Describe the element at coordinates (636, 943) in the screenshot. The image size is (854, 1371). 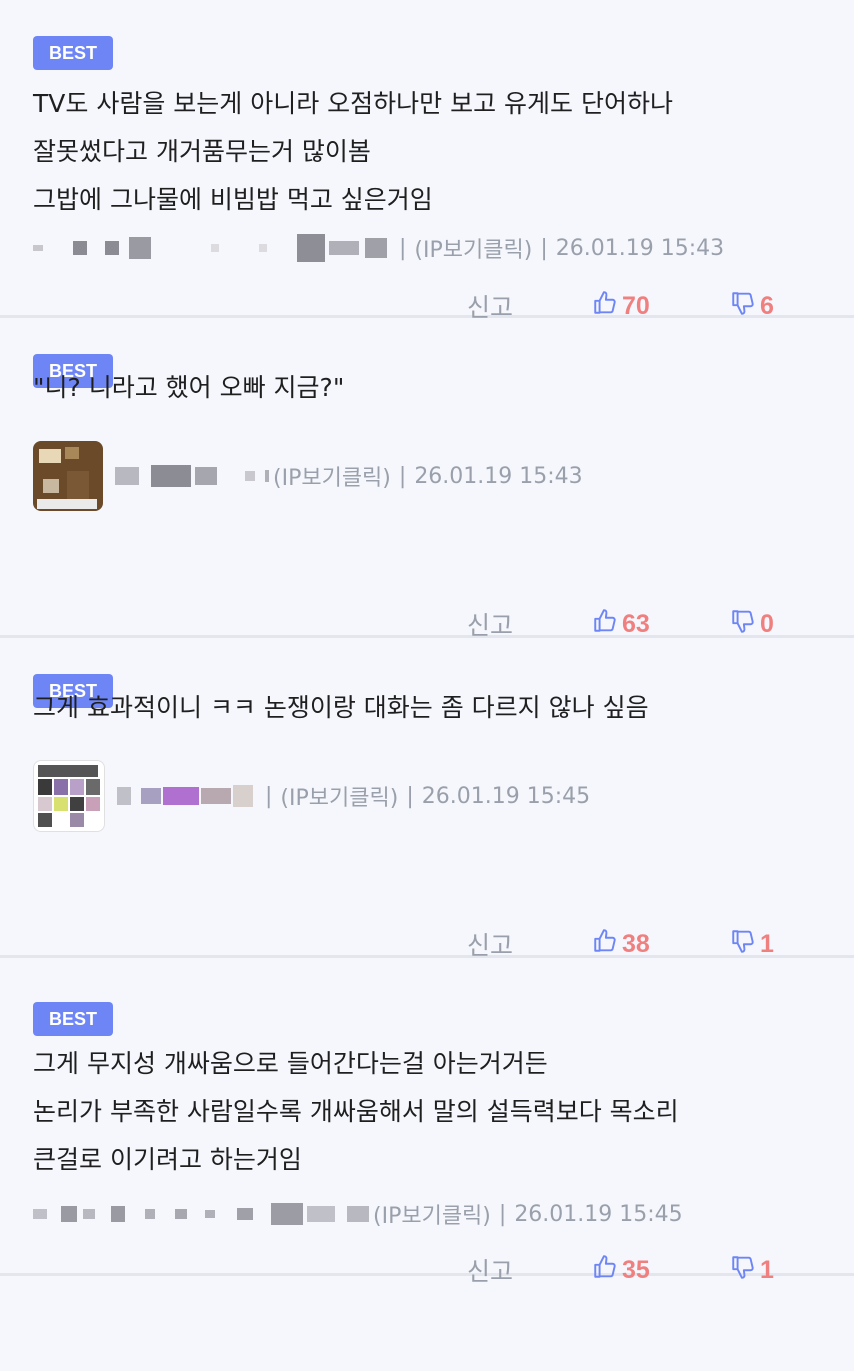
I see `like-count: 38` at that location.